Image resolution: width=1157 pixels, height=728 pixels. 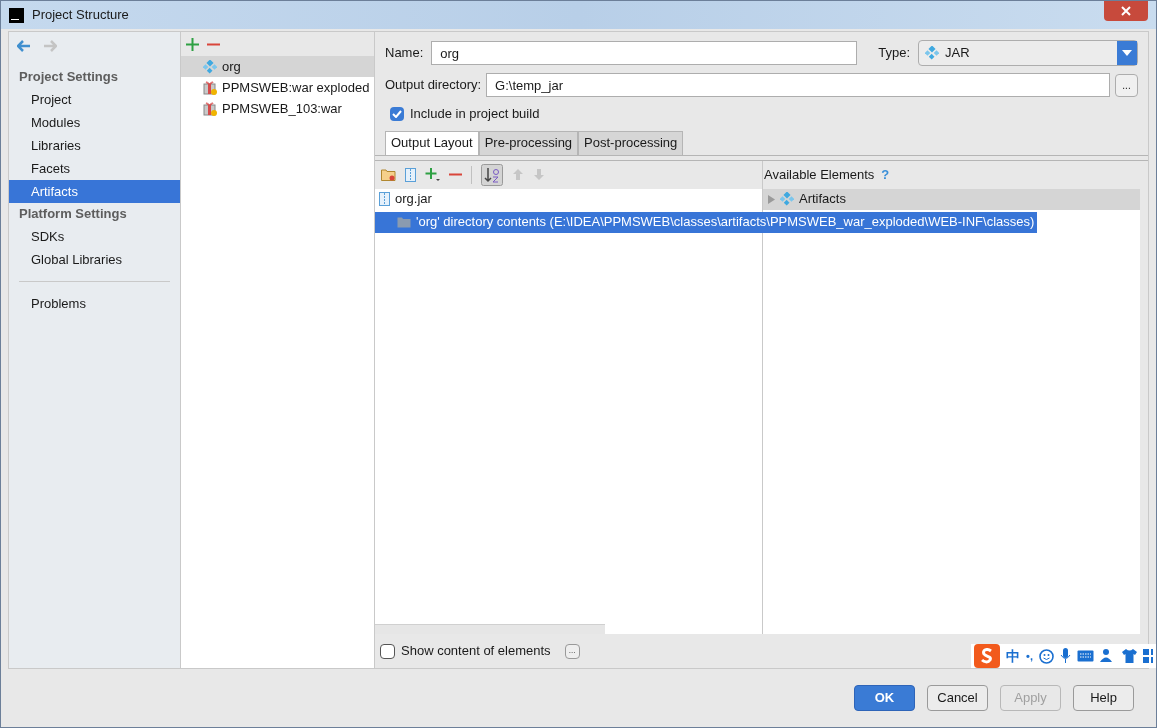 What do you see at coordinates (884, 698) in the screenshot?
I see `dialog-button: OK` at bounding box center [884, 698].